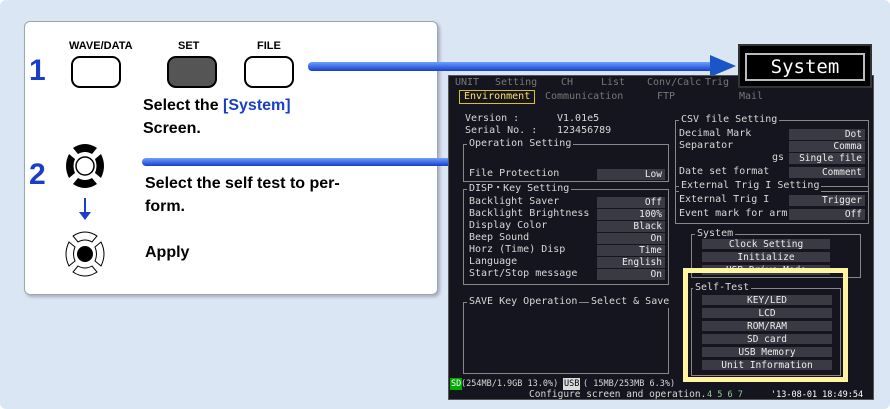 The height and width of the screenshot is (409, 890). Describe the element at coordinates (497, 97) in the screenshot. I see `tab-environment: Environment` at that location.